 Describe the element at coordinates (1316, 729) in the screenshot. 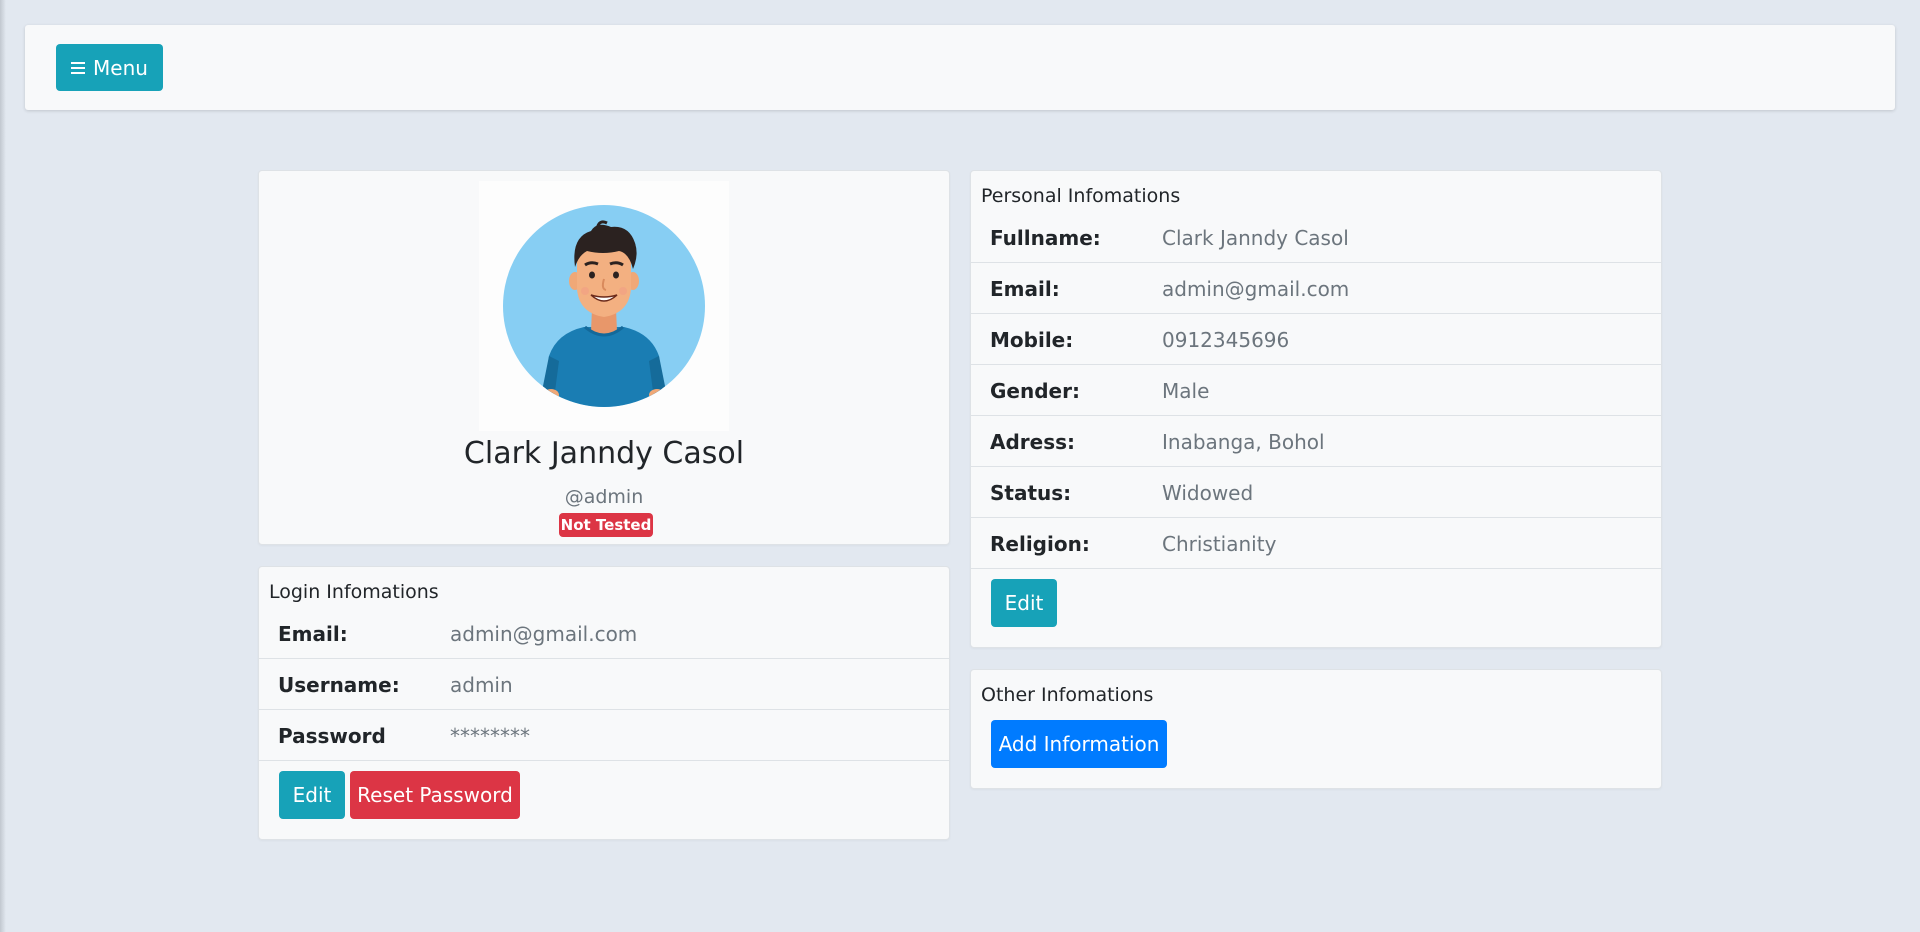

I see `other-info-card: Other Infomations Add Information` at that location.